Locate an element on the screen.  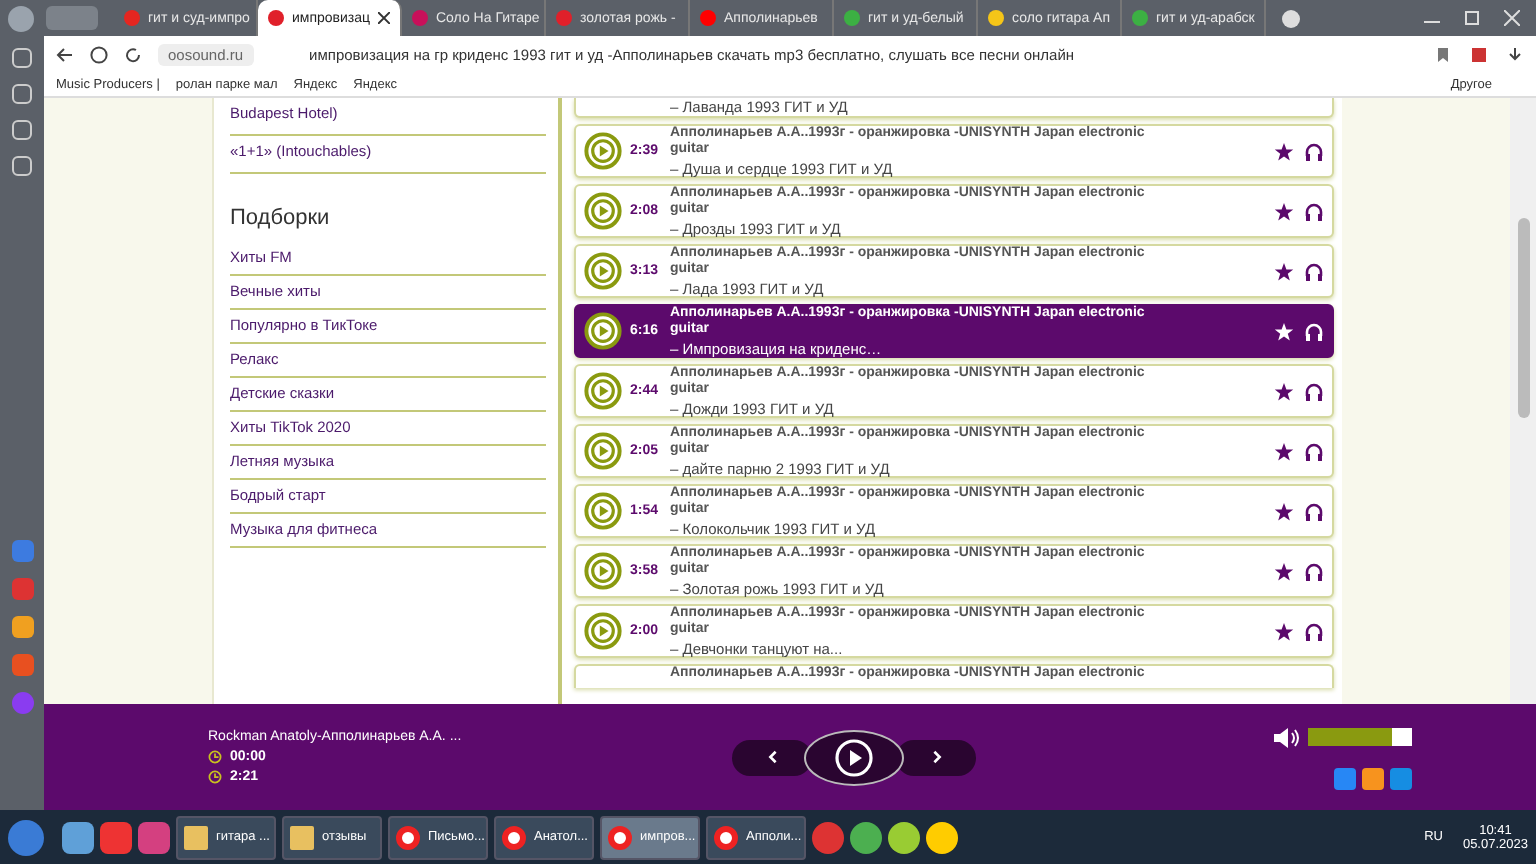
play-button is located at coordinates (854, 757).